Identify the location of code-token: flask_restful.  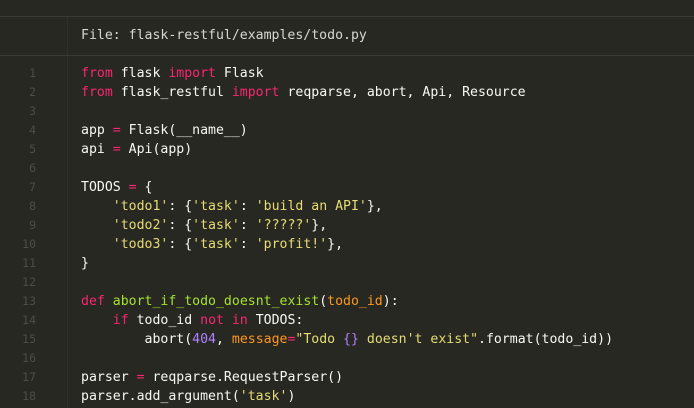
(172, 92).